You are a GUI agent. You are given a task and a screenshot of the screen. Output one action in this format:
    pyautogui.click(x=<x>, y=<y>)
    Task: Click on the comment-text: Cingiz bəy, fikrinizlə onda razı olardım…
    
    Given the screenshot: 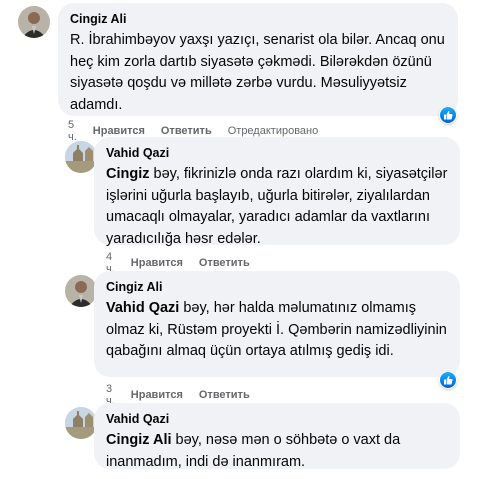 What is the action you would take?
    pyautogui.click(x=277, y=206)
    